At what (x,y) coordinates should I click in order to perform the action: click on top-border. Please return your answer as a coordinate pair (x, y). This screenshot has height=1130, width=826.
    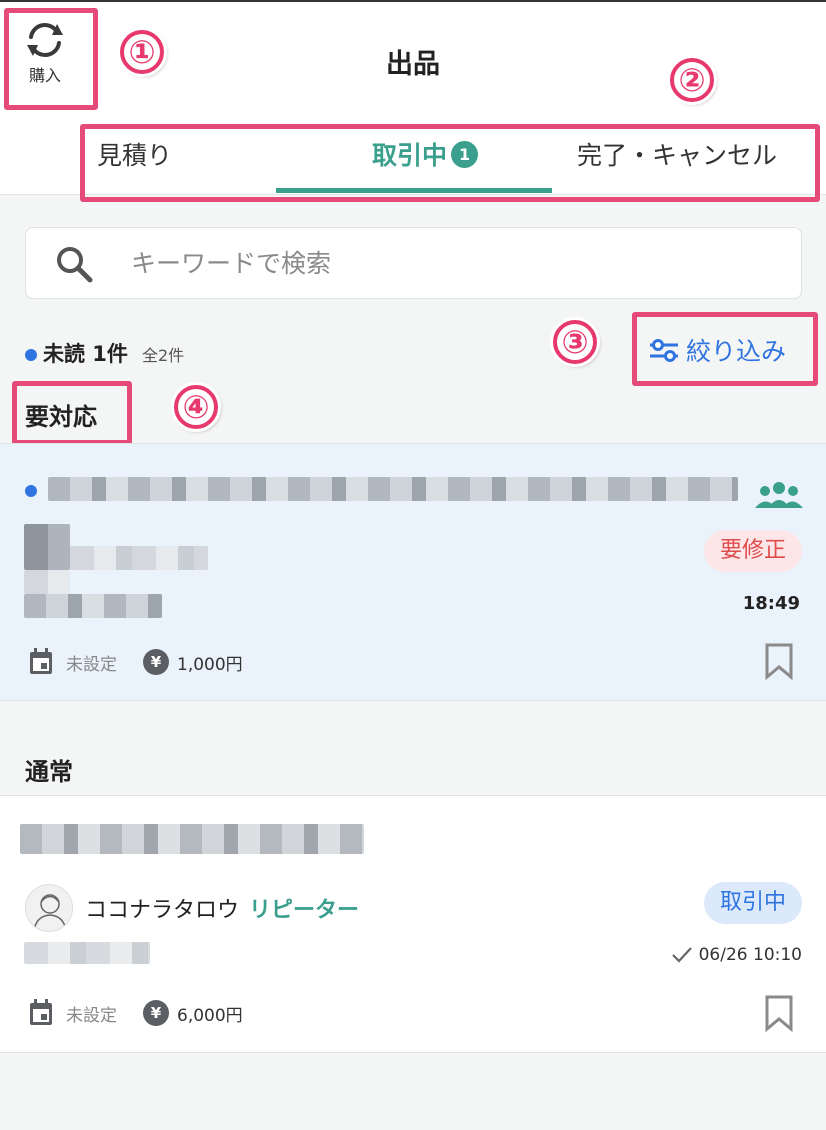
    Looking at the image, I should click on (413, 1).